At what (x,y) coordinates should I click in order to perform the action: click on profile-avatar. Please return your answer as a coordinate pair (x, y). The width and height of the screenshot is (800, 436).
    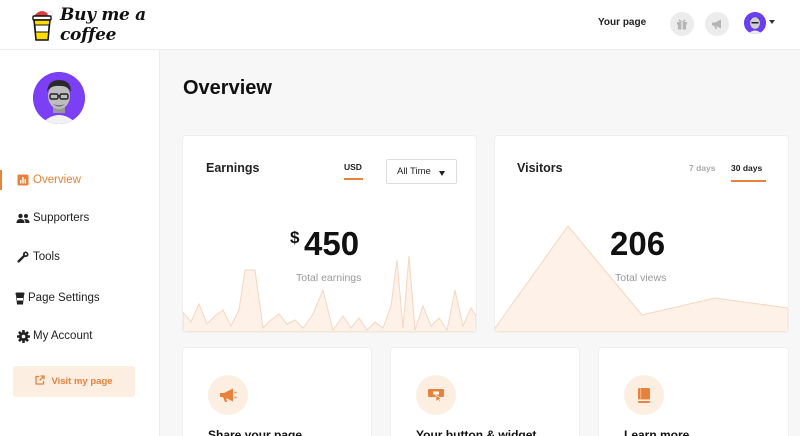
    Looking at the image, I should click on (59, 98).